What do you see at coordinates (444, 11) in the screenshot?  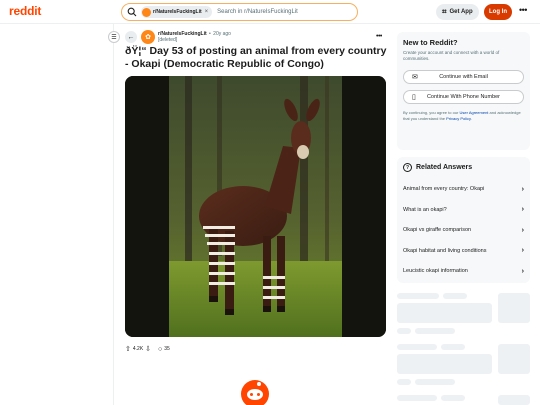 I see `qr-code-icon: ⌗` at bounding box center [444, 11].